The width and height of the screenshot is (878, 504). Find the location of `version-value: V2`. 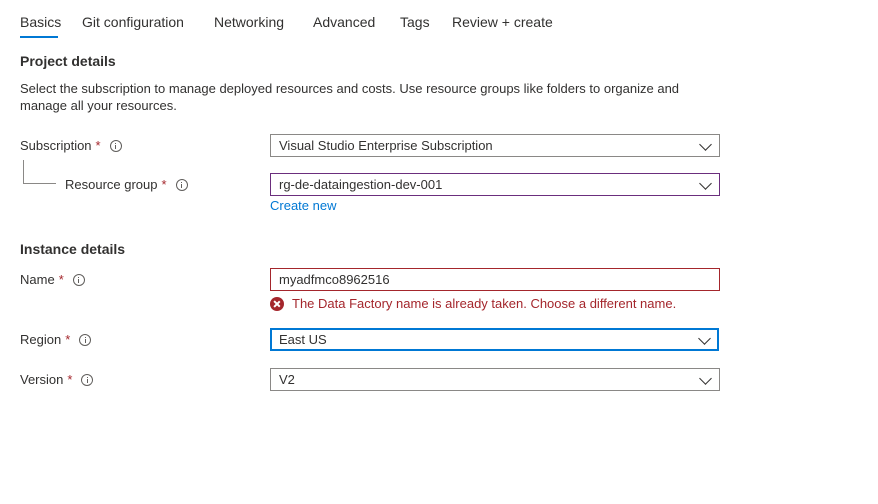

version-value: V2 is located at coordinates (287, 379).